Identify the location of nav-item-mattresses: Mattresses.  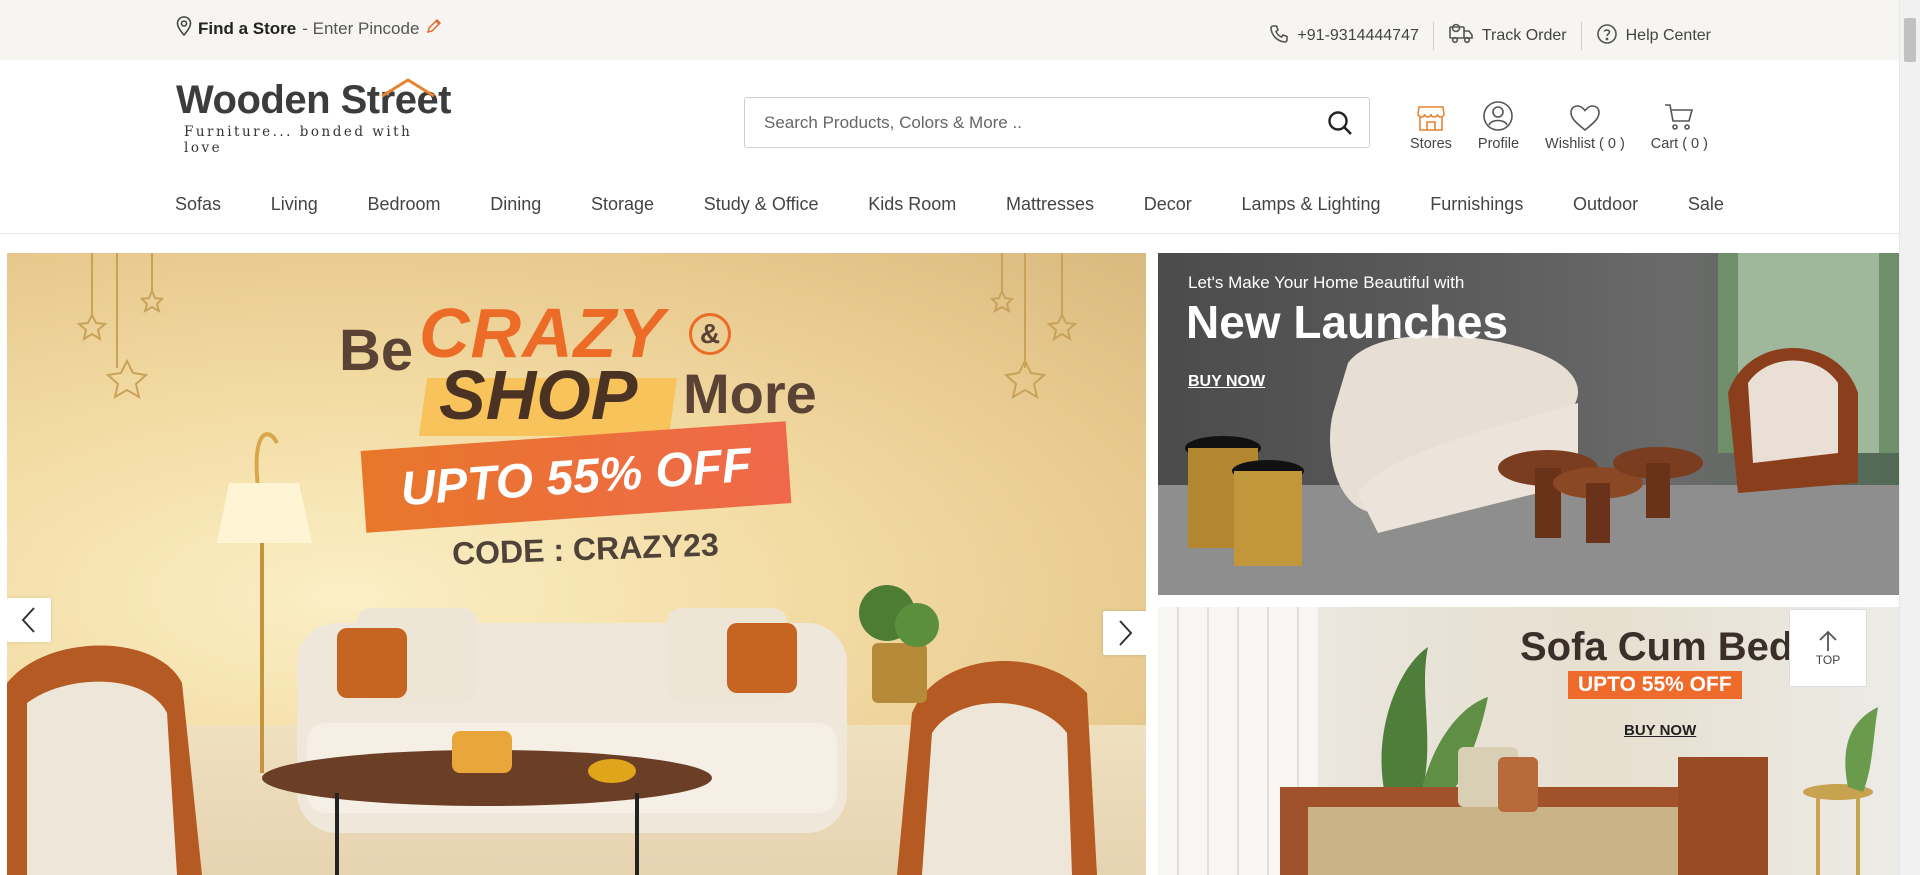
(1050, 204).